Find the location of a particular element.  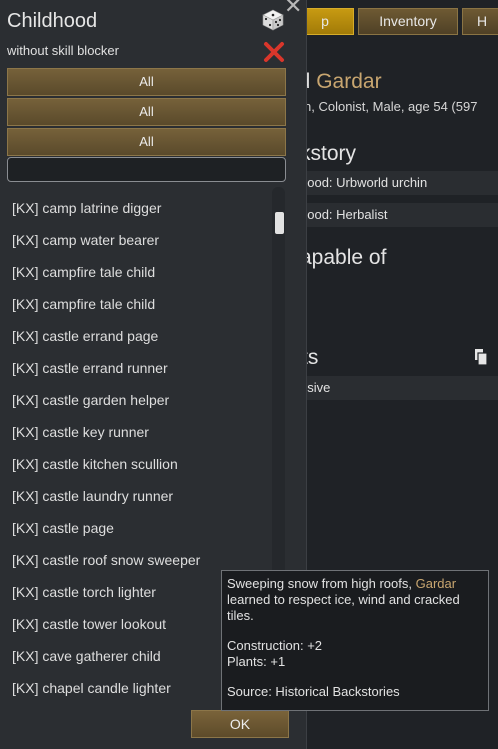

incapable-heading: apable of is located at coordinates (343, 257).